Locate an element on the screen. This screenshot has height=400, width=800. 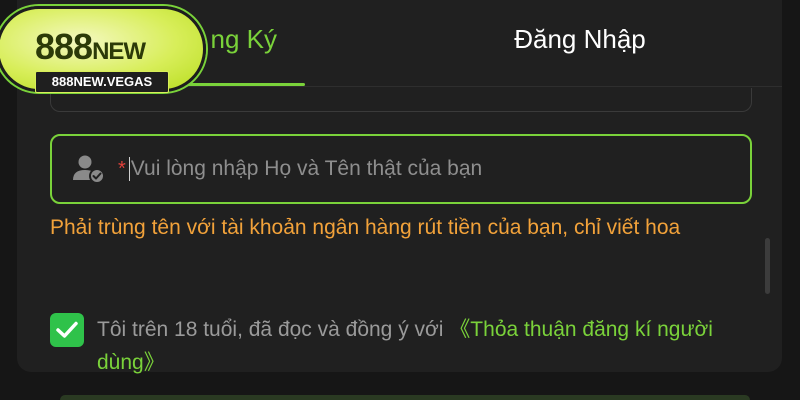
terms-statement: Tôi trên 18 tuổi, đã đọc và đồng ý với is located at coordinates (273, 329).